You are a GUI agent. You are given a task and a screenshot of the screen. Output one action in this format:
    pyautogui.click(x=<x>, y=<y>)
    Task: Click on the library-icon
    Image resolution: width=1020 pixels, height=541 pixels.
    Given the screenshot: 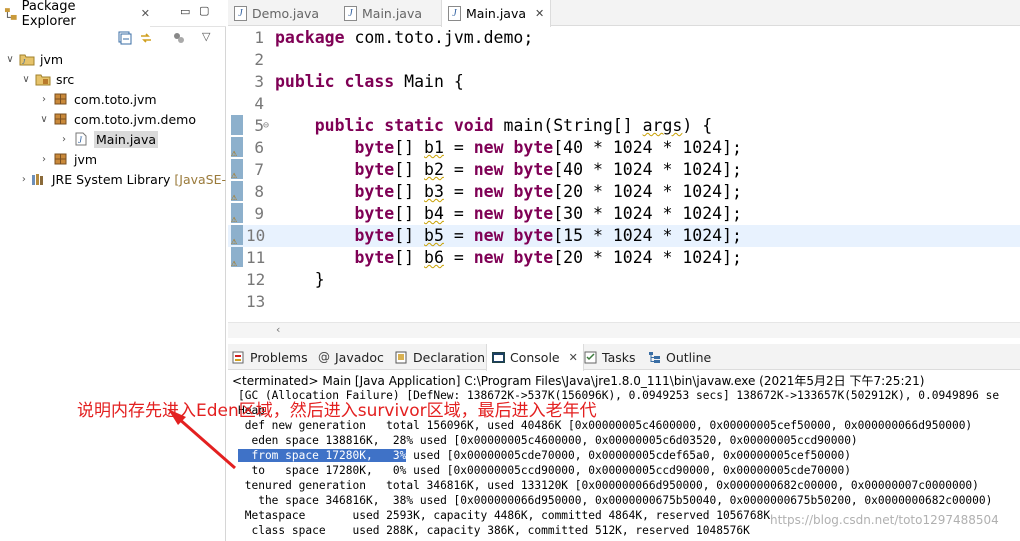 What is the action you would take?
    pyautogui.click(x=37, y=179)
    